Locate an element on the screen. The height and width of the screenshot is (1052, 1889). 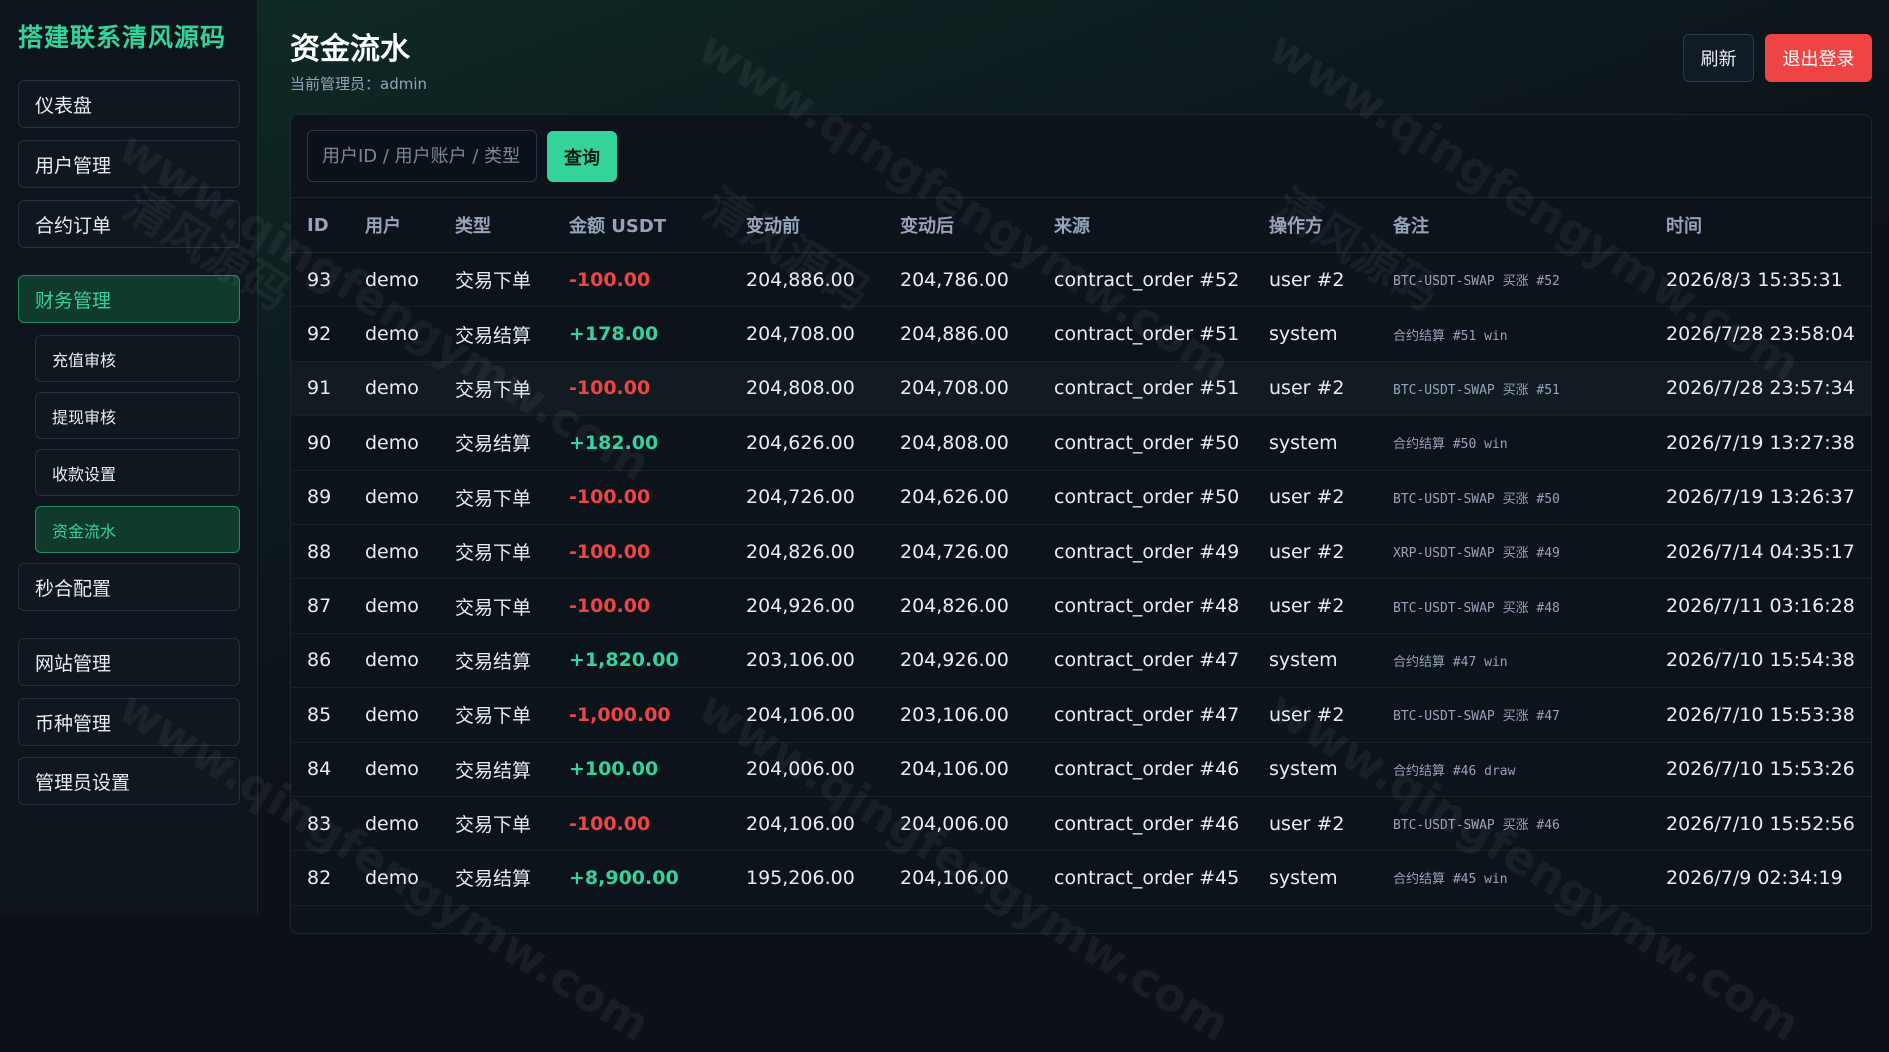
cell-before: 204,726.00 is located at coordinates (807, 497).